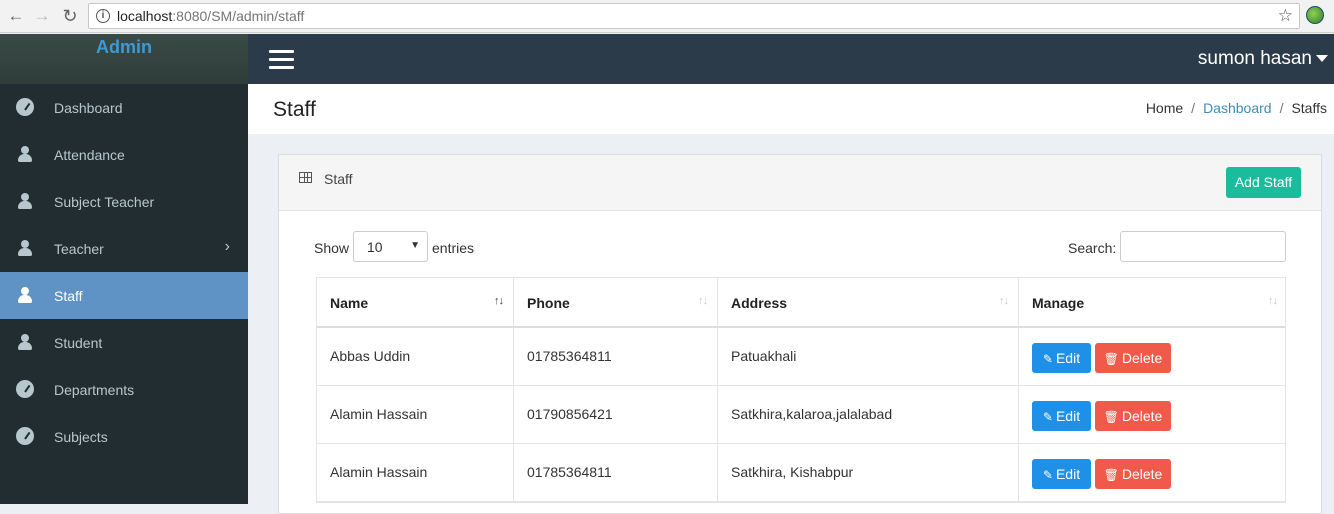 The width and height of the screenshot is (1334, 514). Describe the element at coordinates (1058, 303) in the screenshot. I see `column-header-label: Manage` at that location.